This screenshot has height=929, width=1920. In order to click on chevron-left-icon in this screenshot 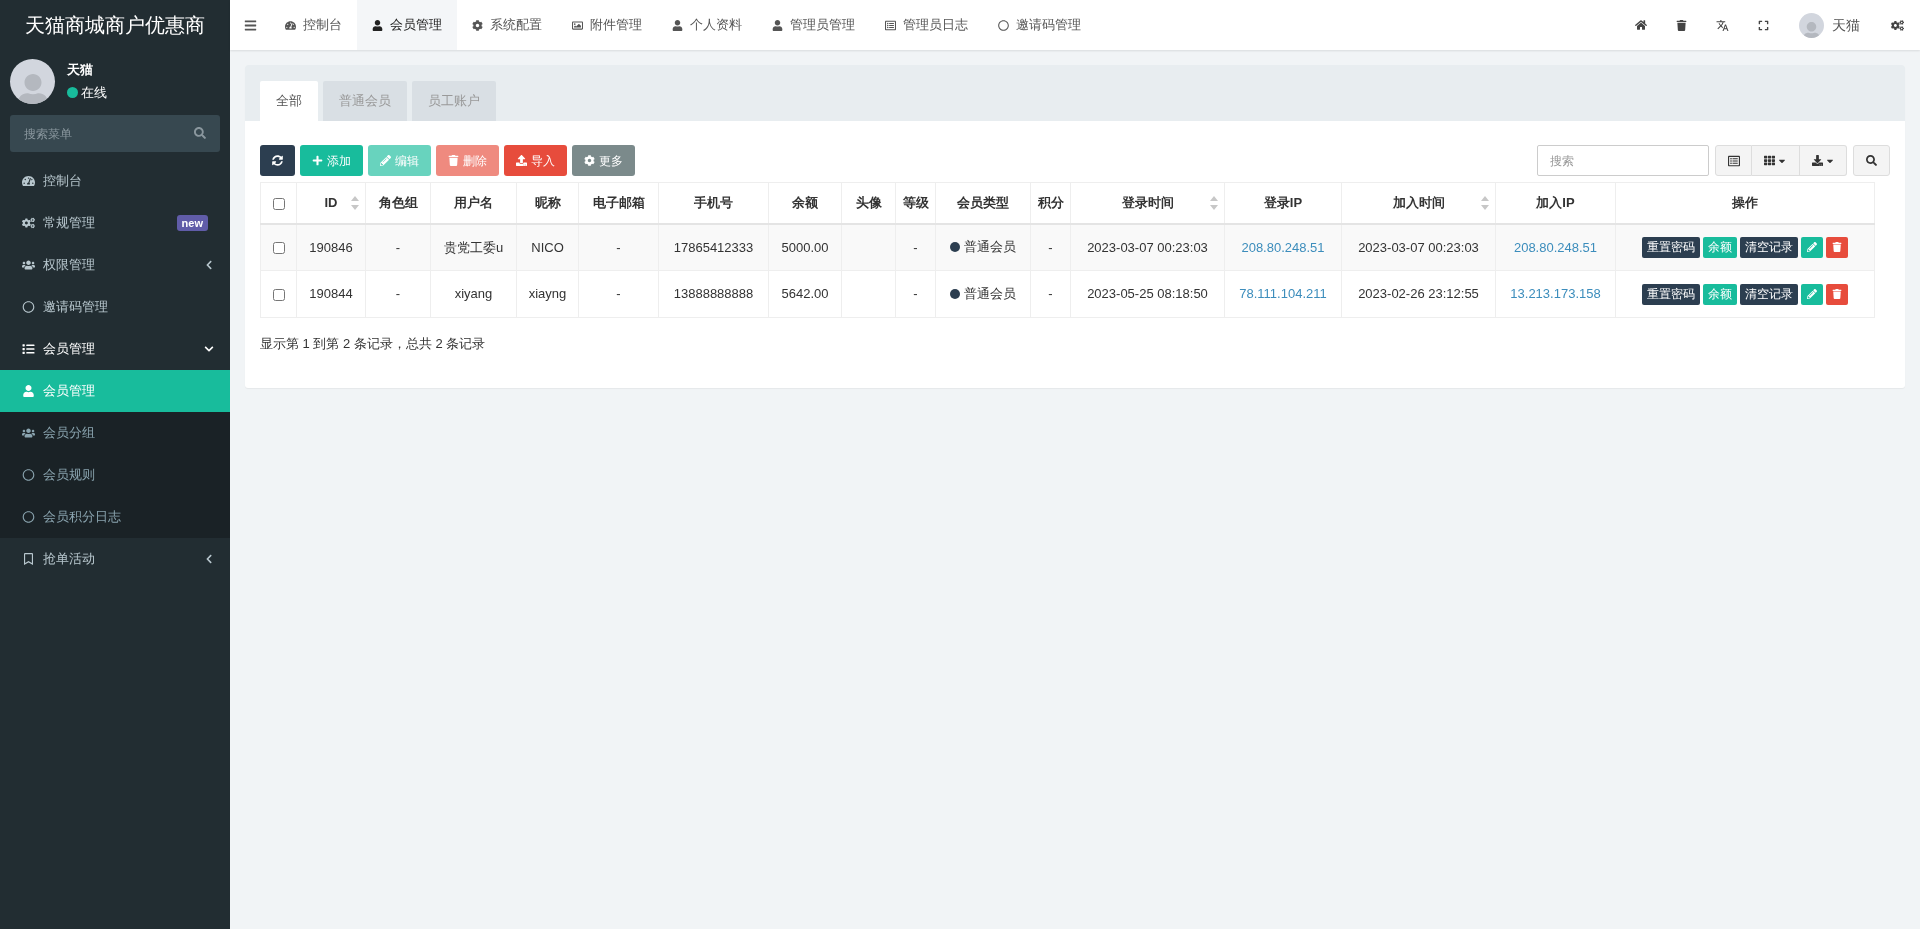, I will do `click(209, 559)`.